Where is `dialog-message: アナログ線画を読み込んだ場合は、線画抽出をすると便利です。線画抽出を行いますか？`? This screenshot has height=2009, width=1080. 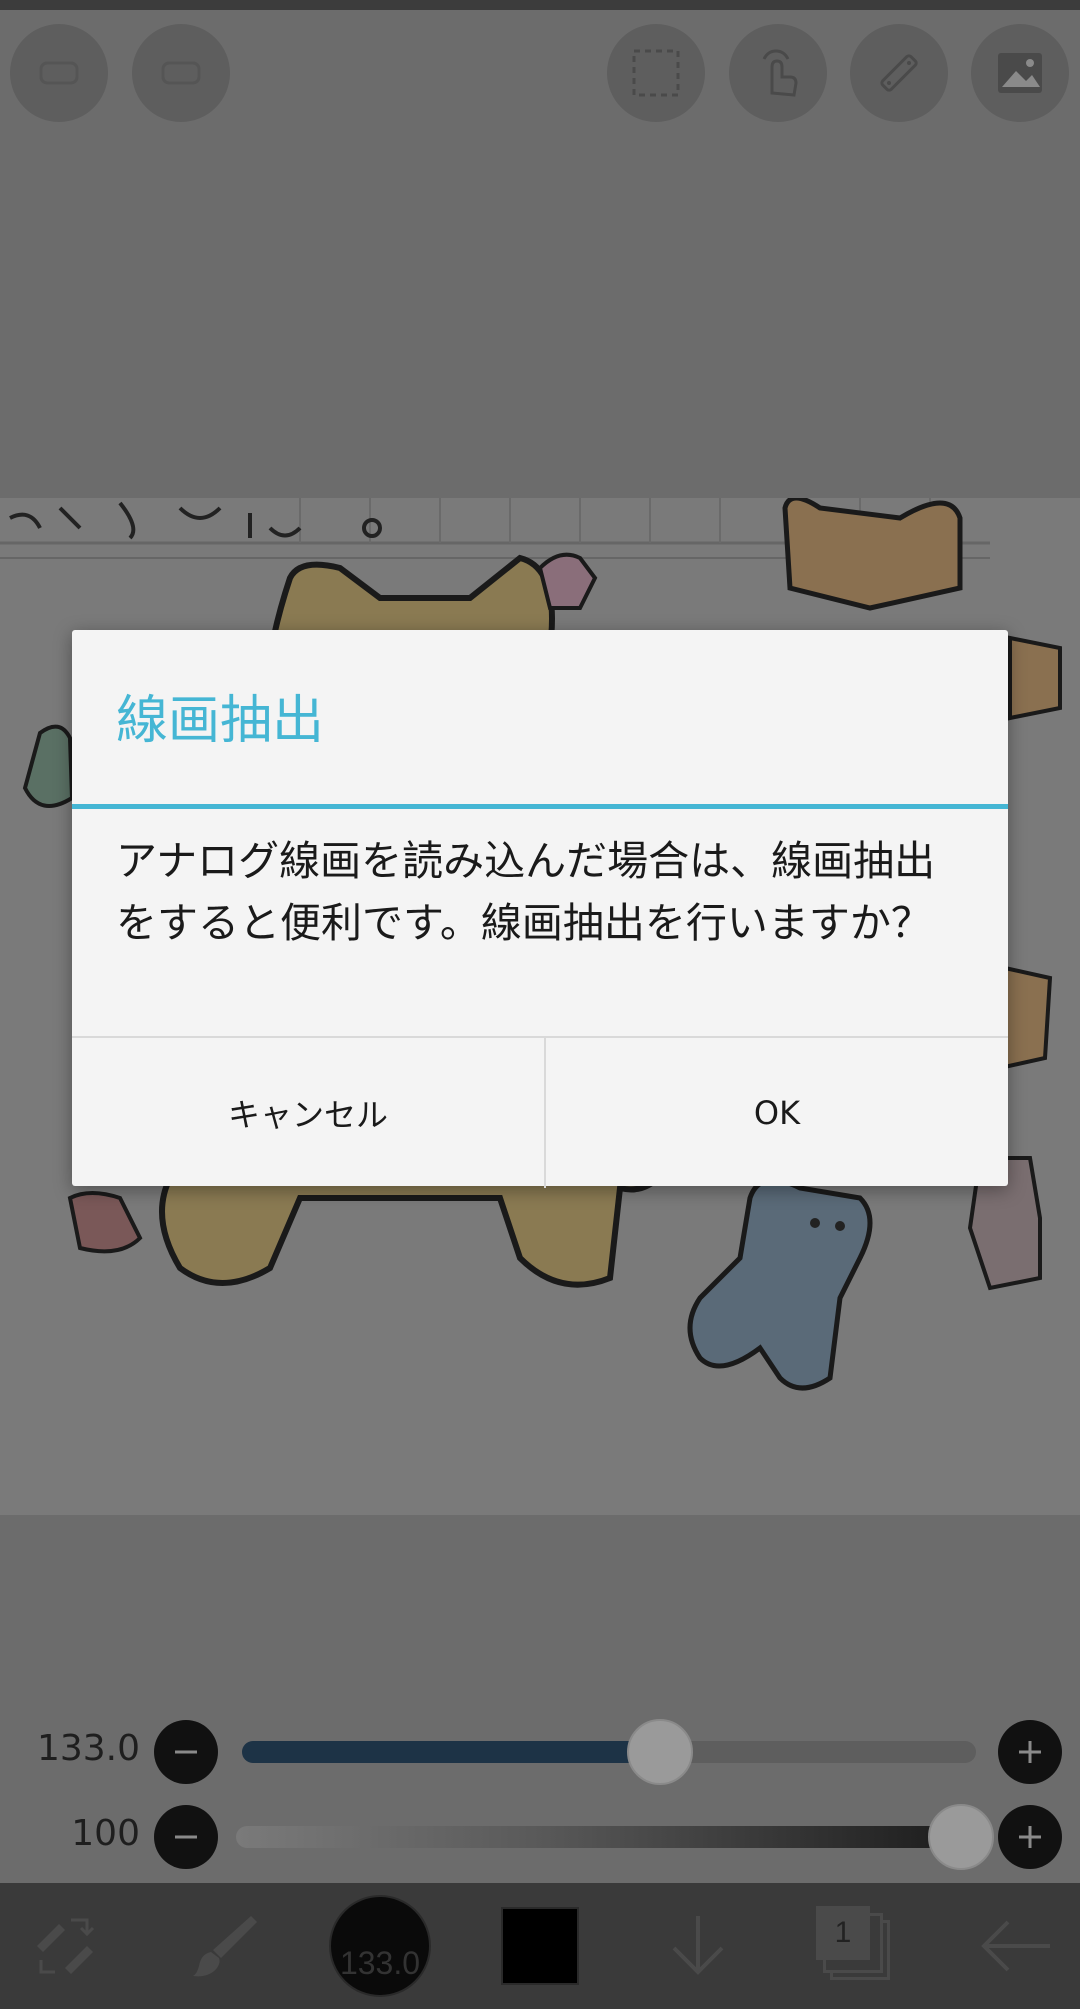
dialog-message: アナログ線画を読み込んだ場合は、線画抽出をすると便利です。線画抽出を行いますか？ is located at coordinates (526, 892).